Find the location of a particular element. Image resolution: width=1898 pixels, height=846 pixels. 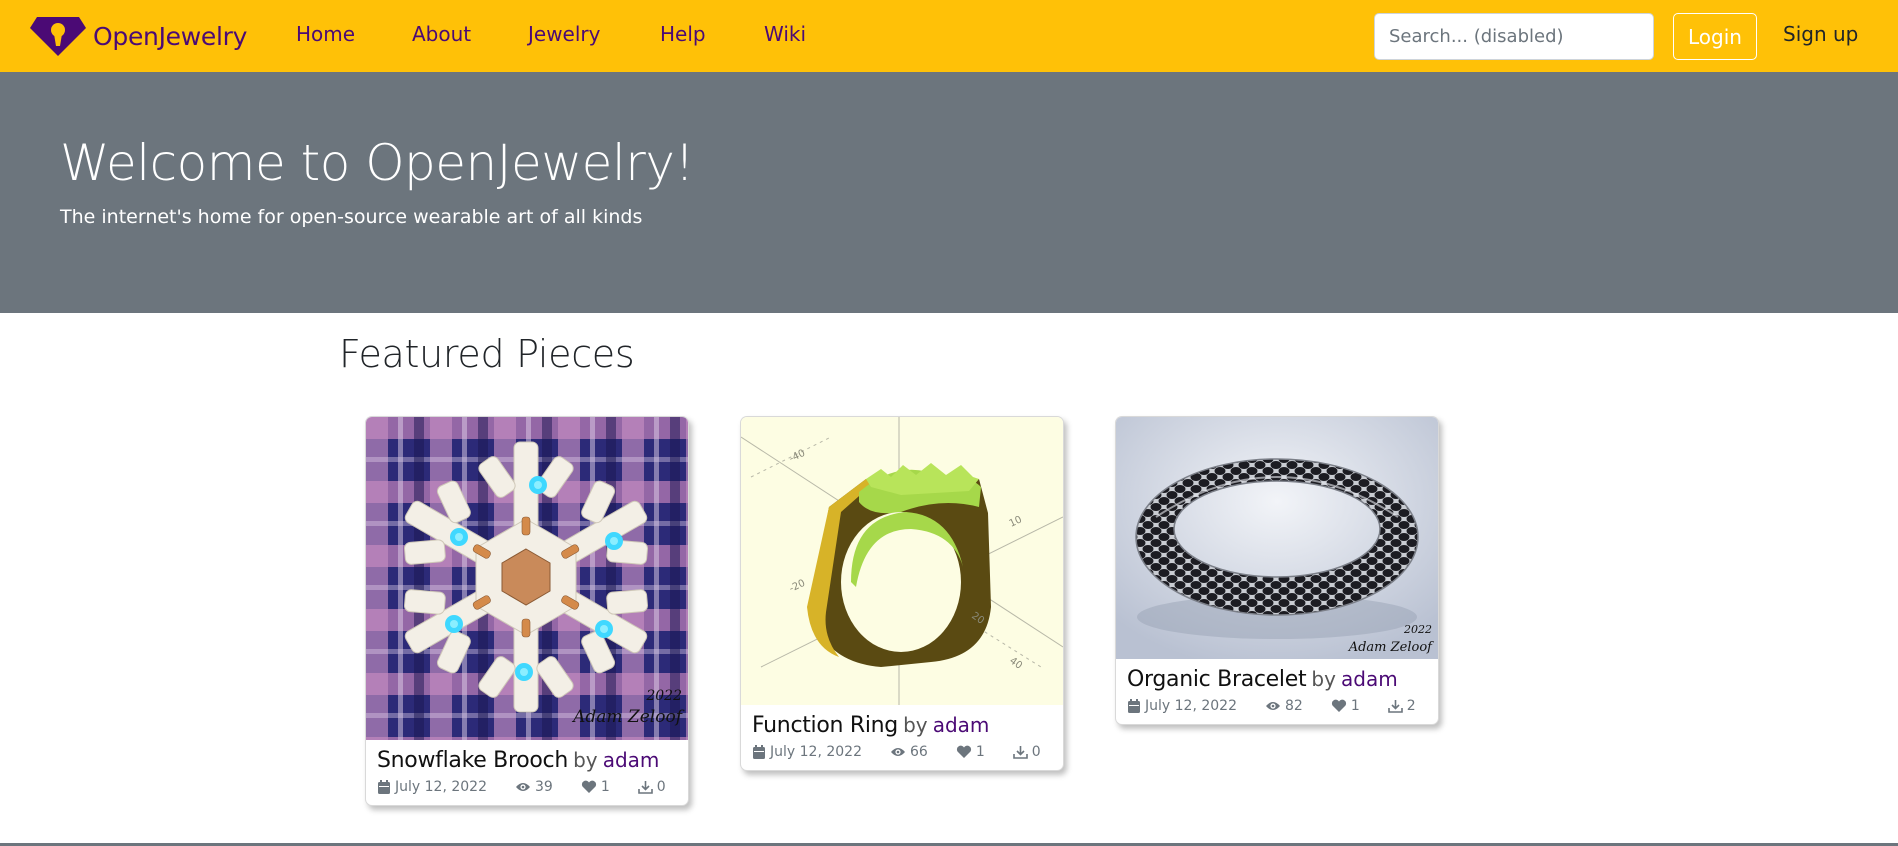

featured-title: Featured Pieces is located at coordinates (487, 354).